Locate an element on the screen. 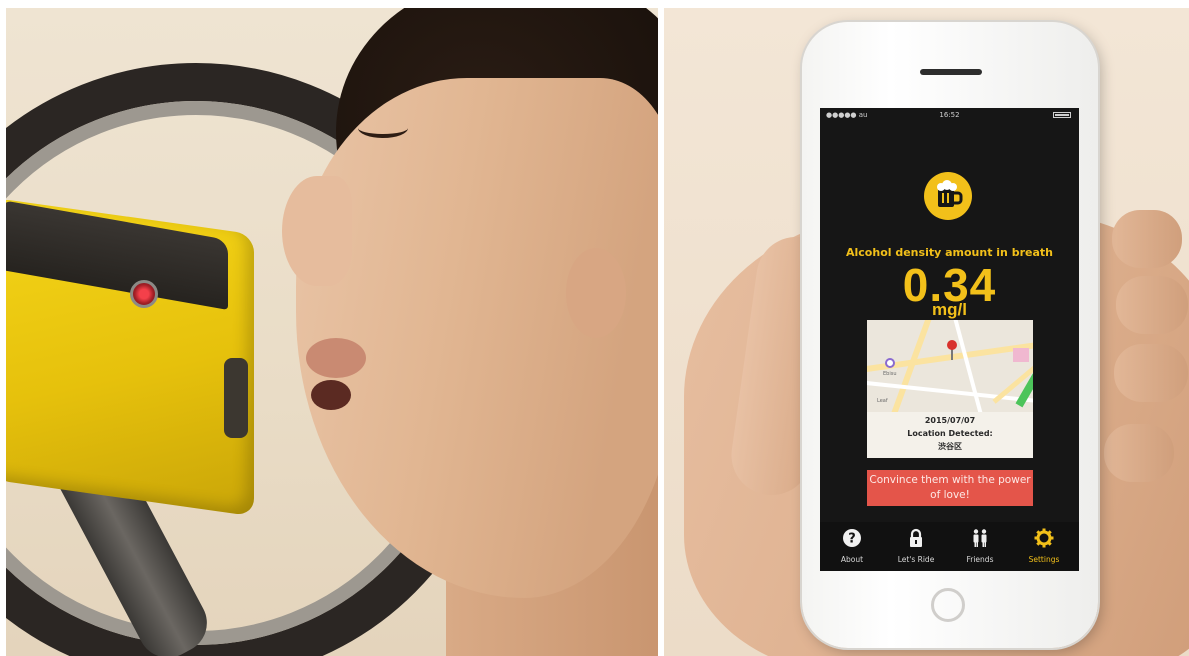  tab-lets-ride: Let's Ride is located at coordinates (916, 546).